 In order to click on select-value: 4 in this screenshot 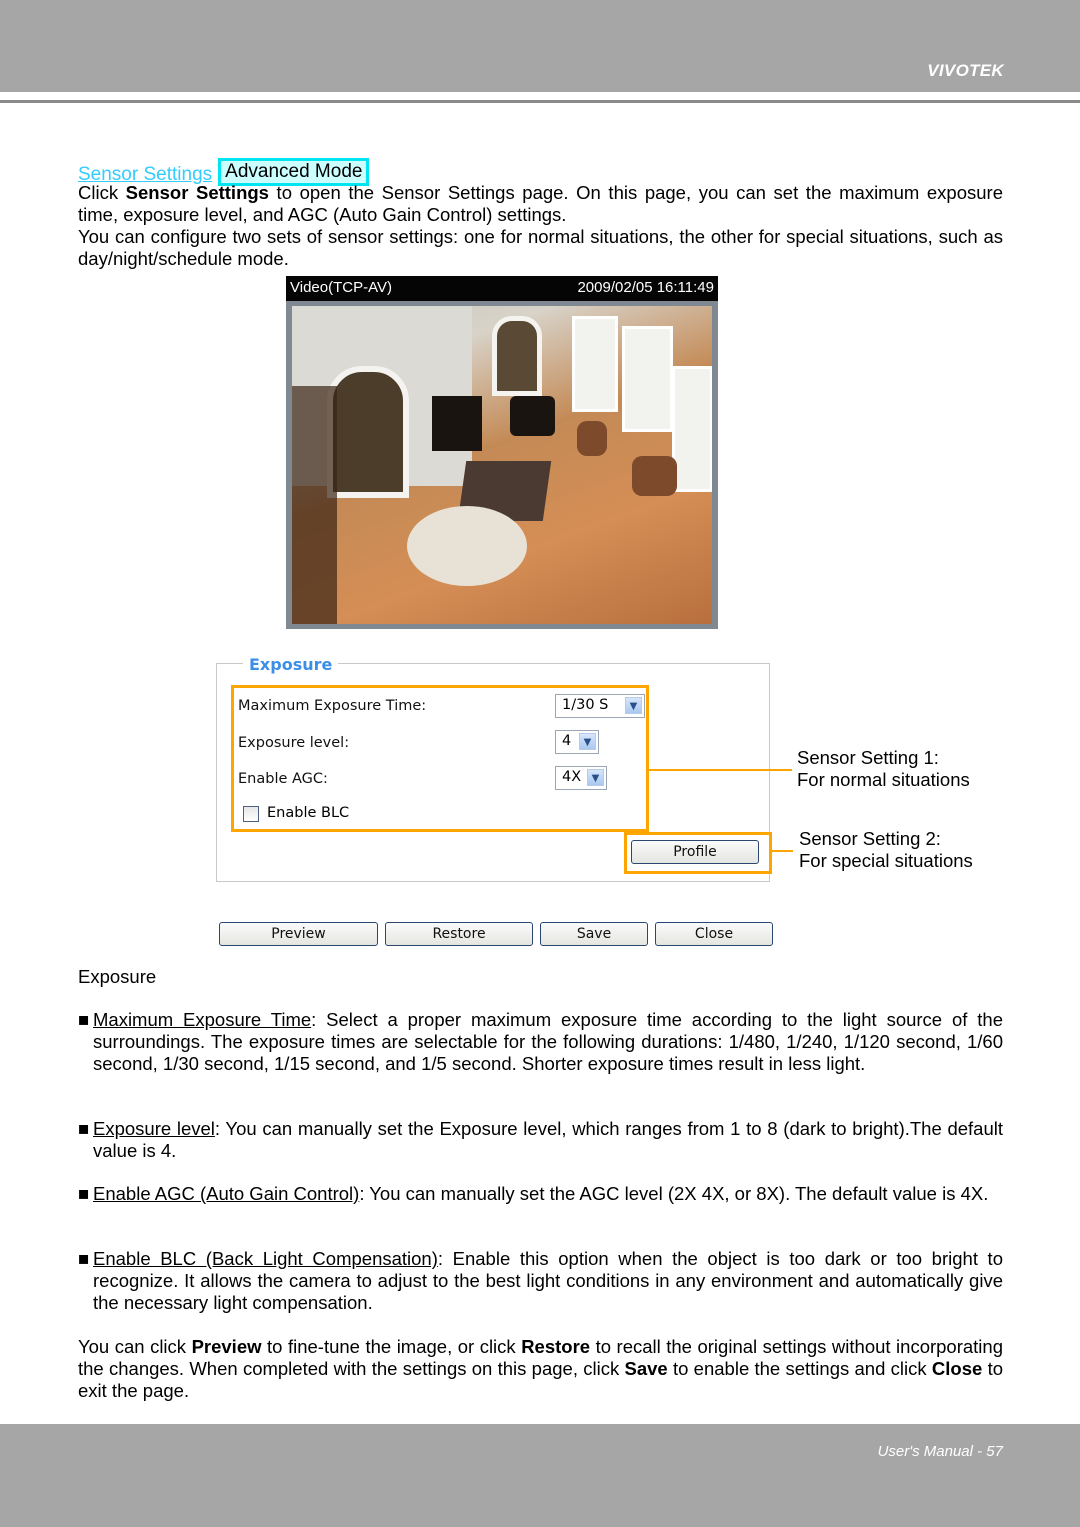, I will do `click(567, 741)`.